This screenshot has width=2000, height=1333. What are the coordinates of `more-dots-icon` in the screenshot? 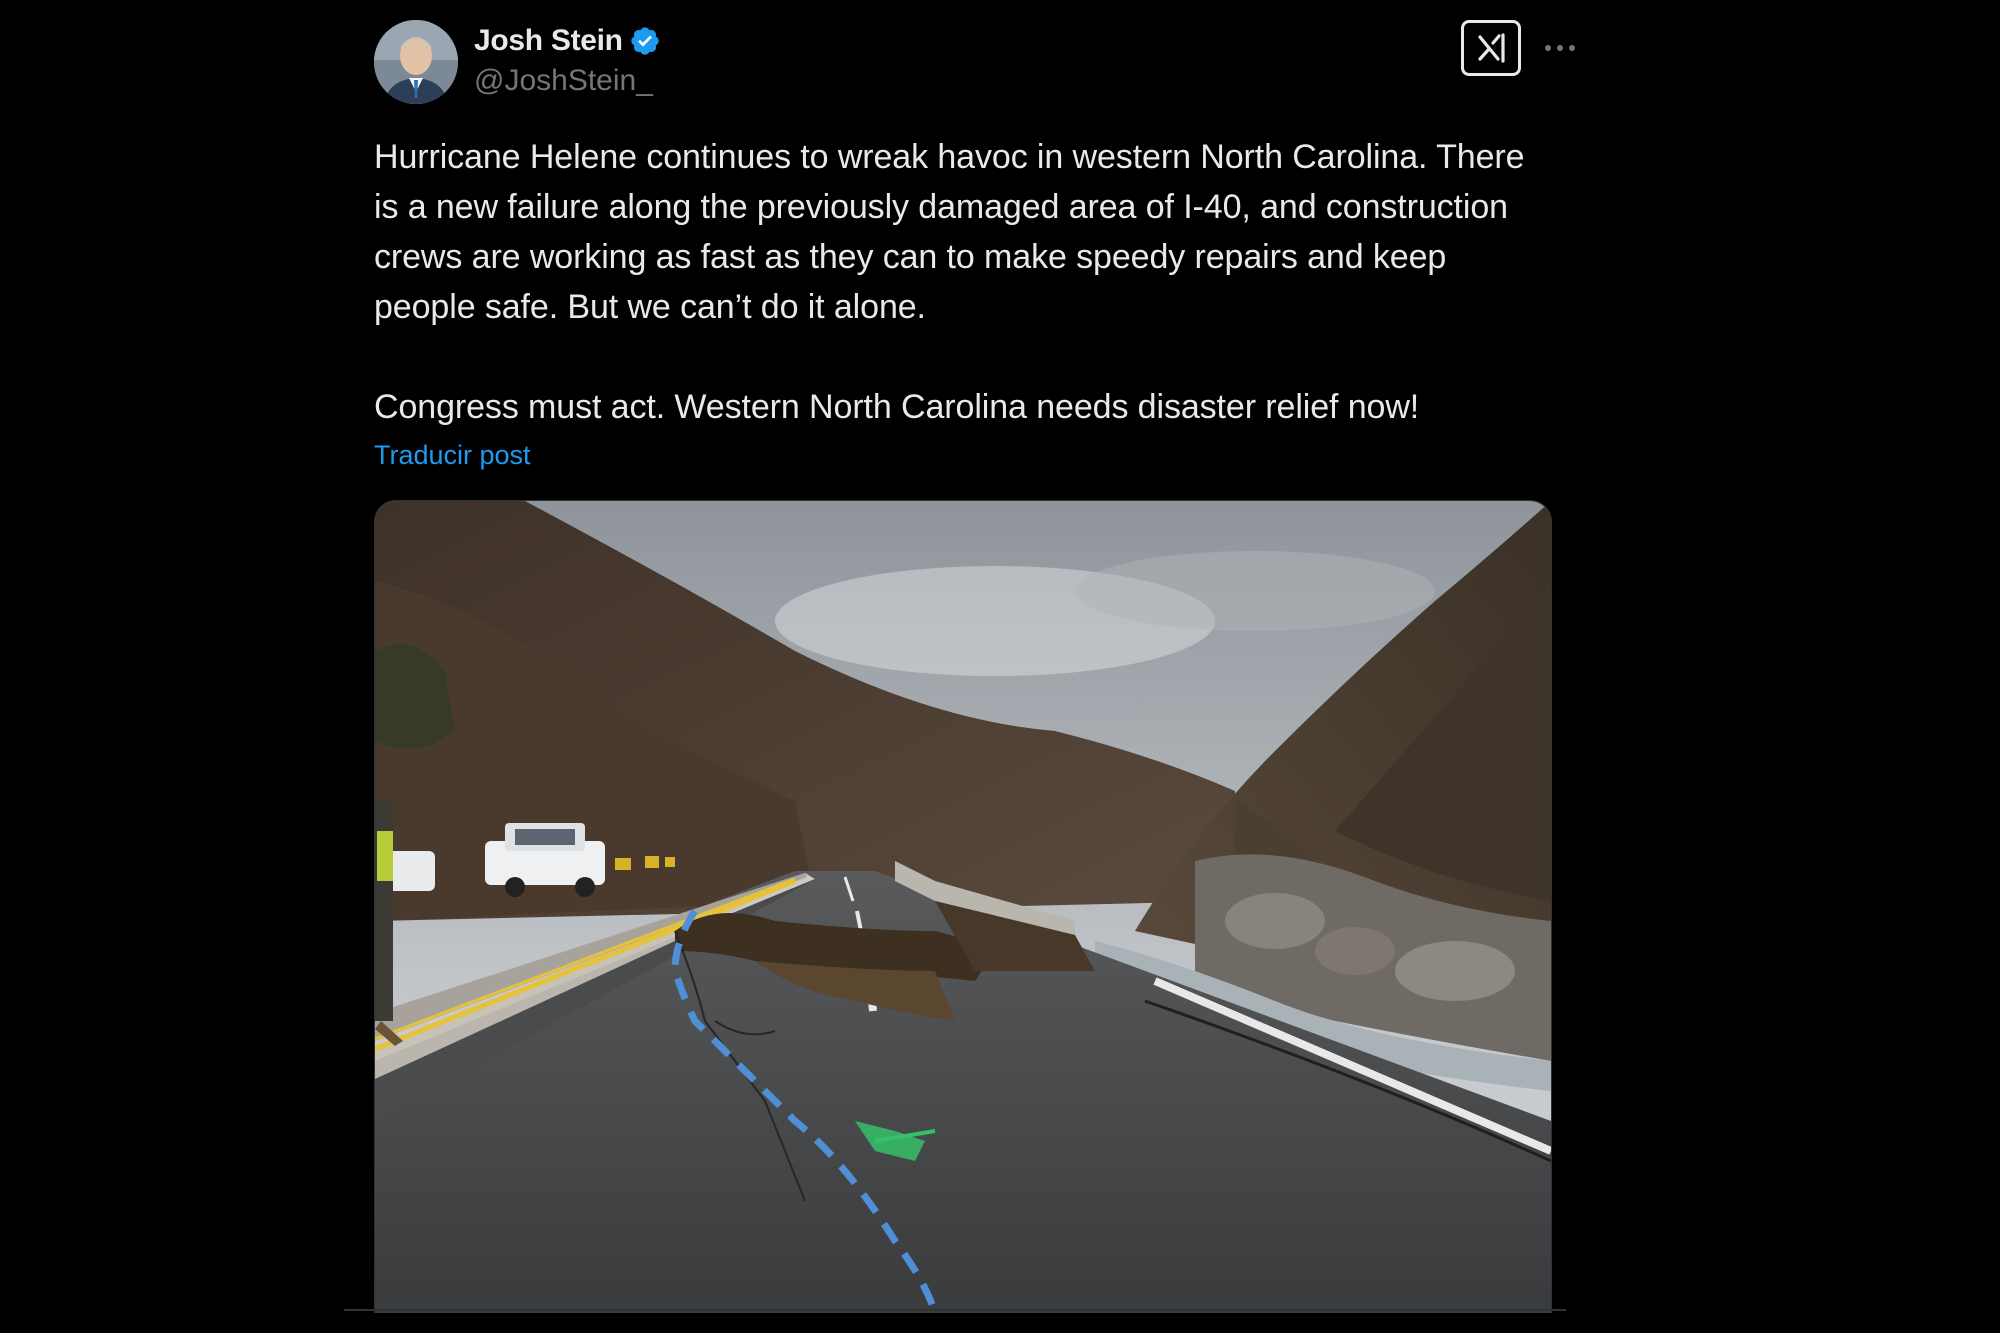 It's located at (1560, 48).